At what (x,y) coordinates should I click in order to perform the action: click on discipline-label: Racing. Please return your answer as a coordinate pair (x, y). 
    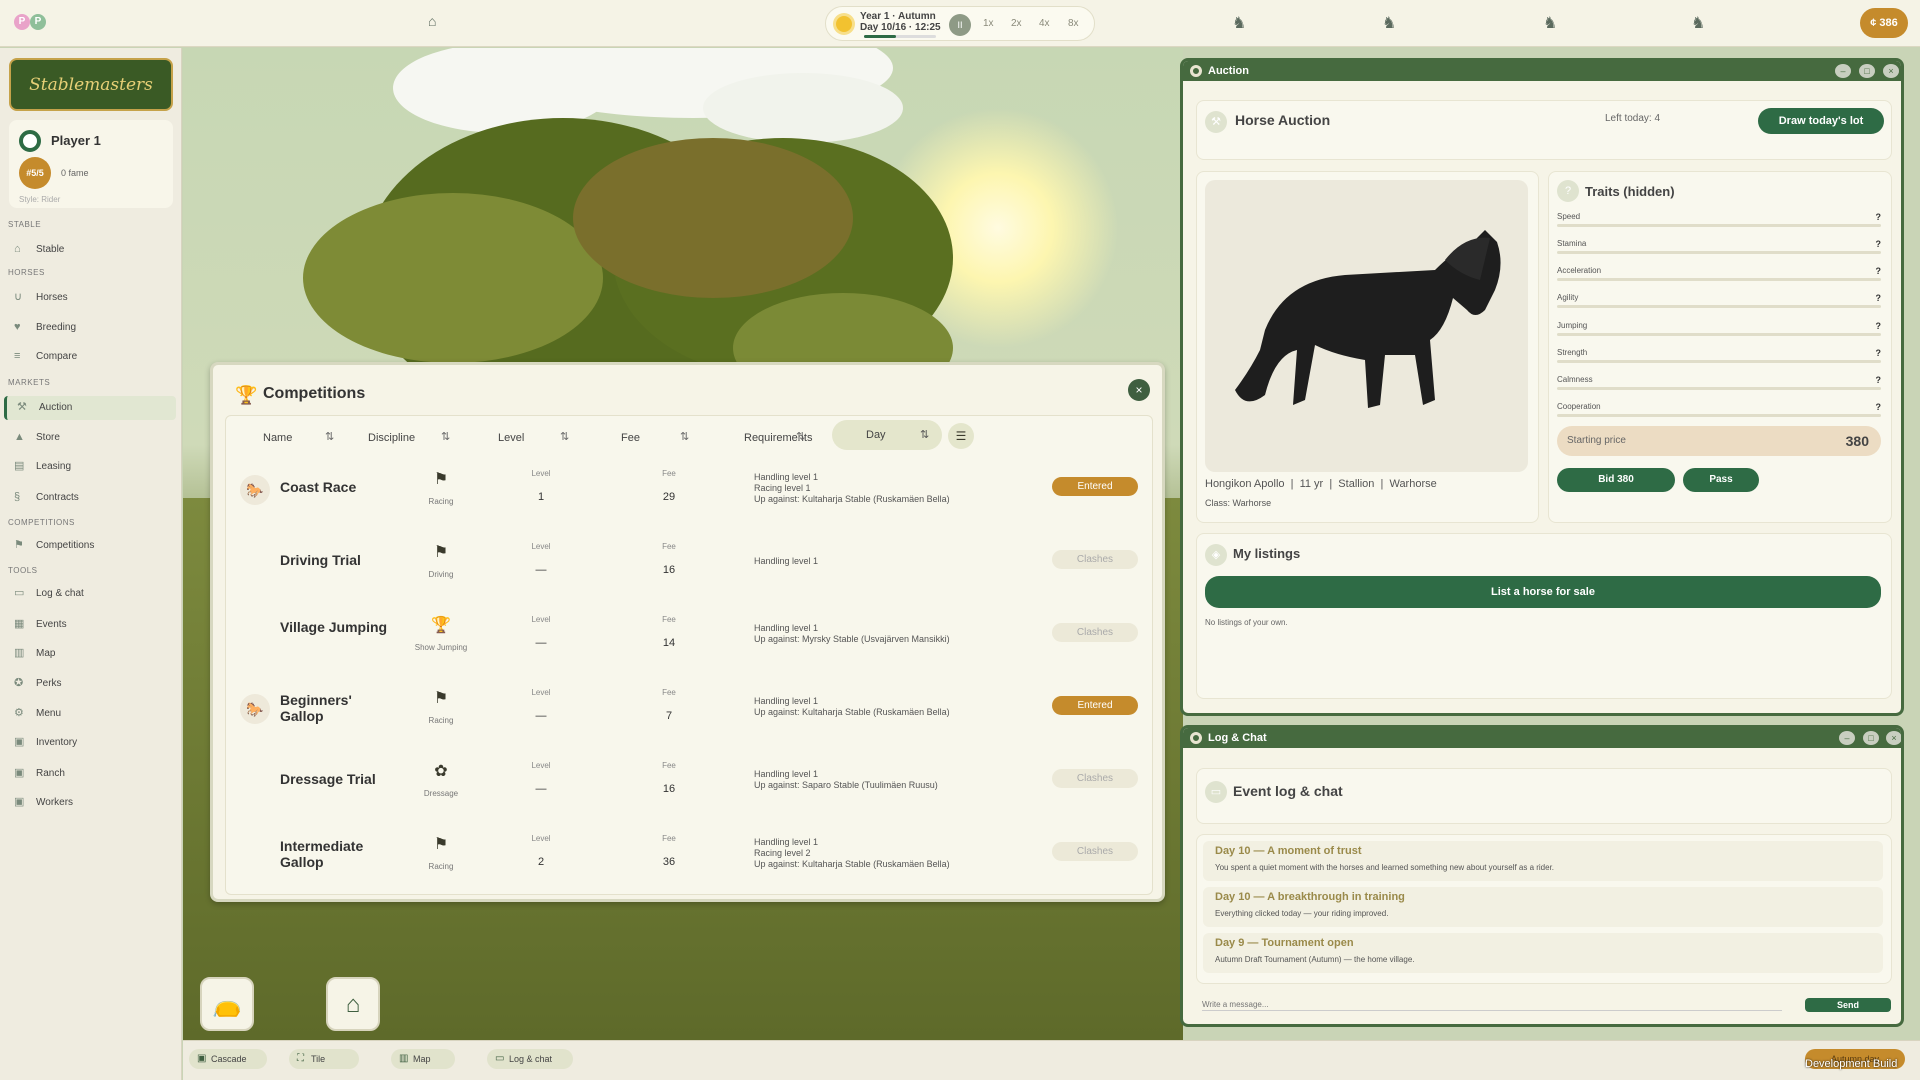
    Looking at the image, I should click on (441, 866).